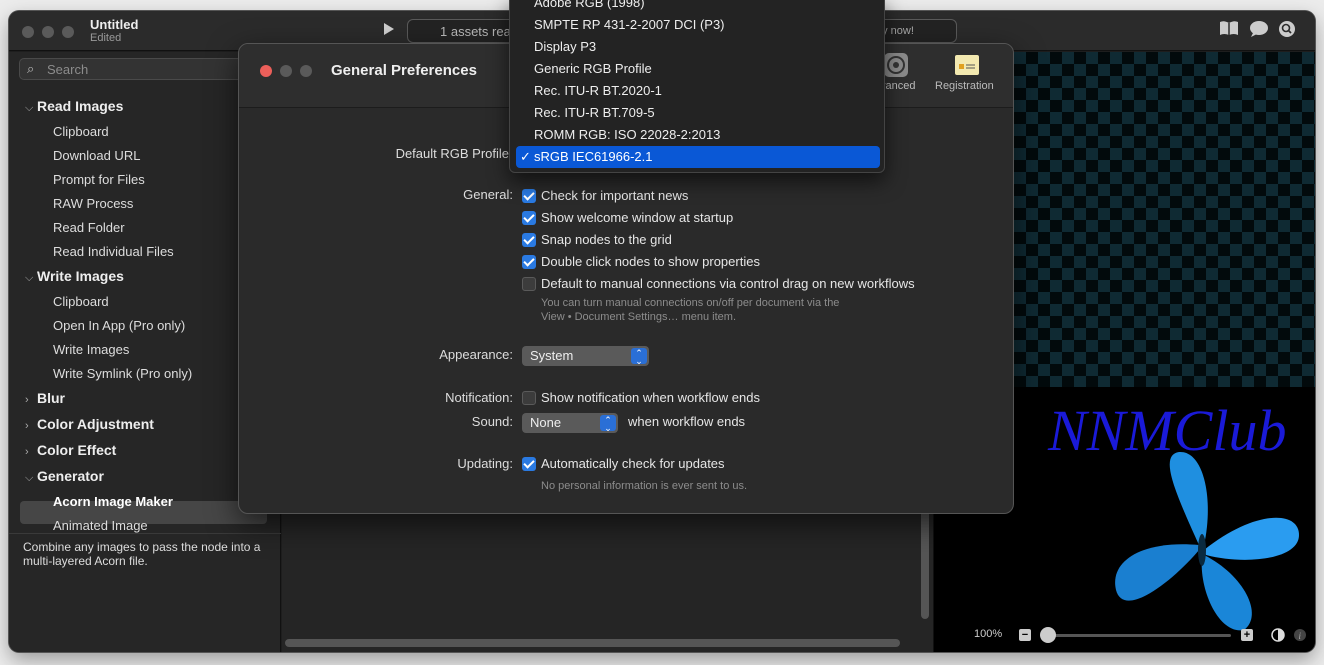 This screenshot has height=665, width=1324. Describe the element at coordinates (1259, 31) in the screenshot. I see `chat-bubble-icon` at that location.